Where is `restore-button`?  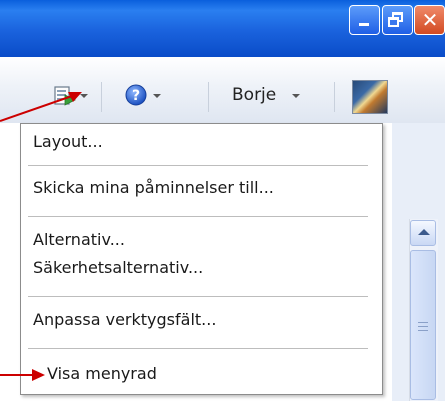 restore-button is located at coordinates (397, 20).